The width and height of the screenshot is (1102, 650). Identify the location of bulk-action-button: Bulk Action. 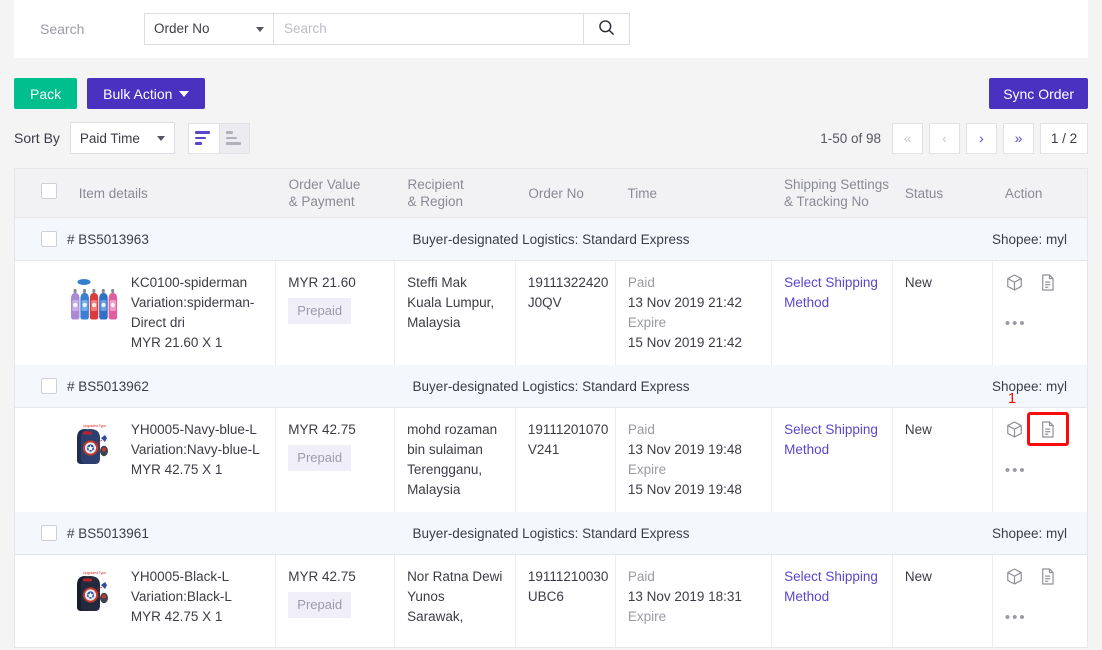
(146, 93).